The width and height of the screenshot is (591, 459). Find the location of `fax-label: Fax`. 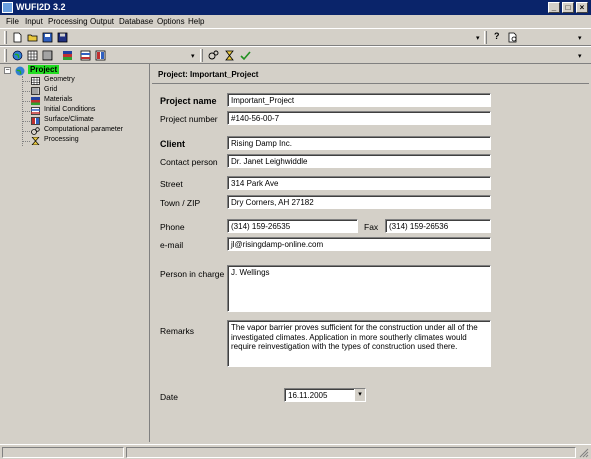

fax-label: Fax is located at coordinates (371, 227).